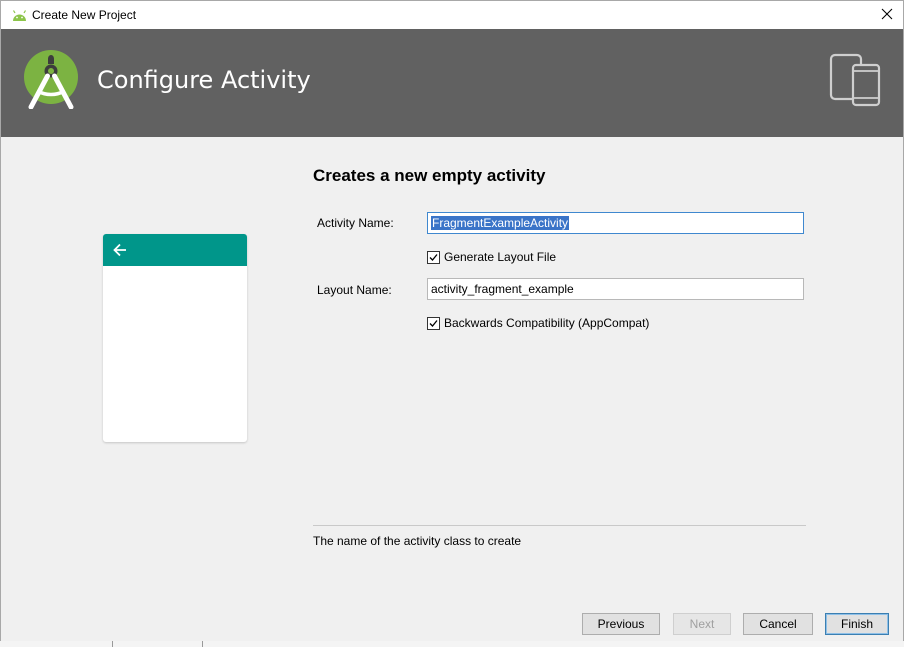 The width and height of the screenshot is (904, 647). What do you see at coordinates (19, 15) in the screenshot?
I see `android-icon` at bounding box center [19, 15].